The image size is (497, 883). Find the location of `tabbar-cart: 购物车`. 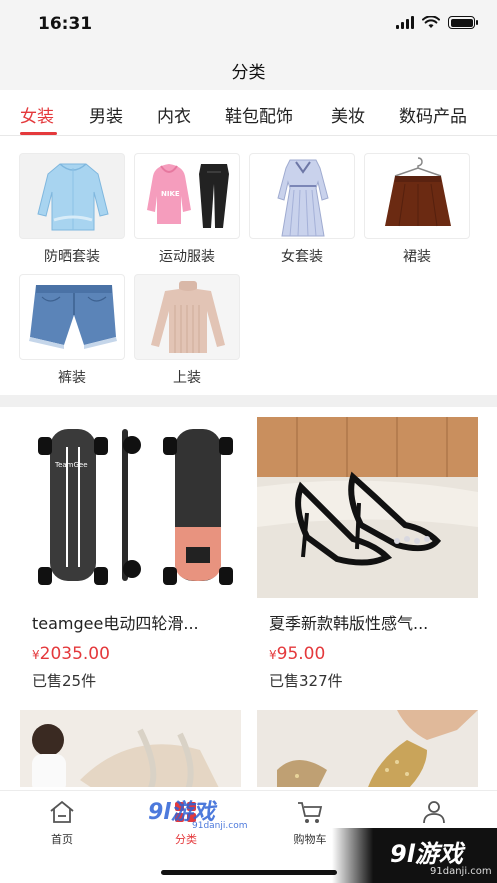

tabbar-cart: 购物车 is located at coordinates (310, 823).